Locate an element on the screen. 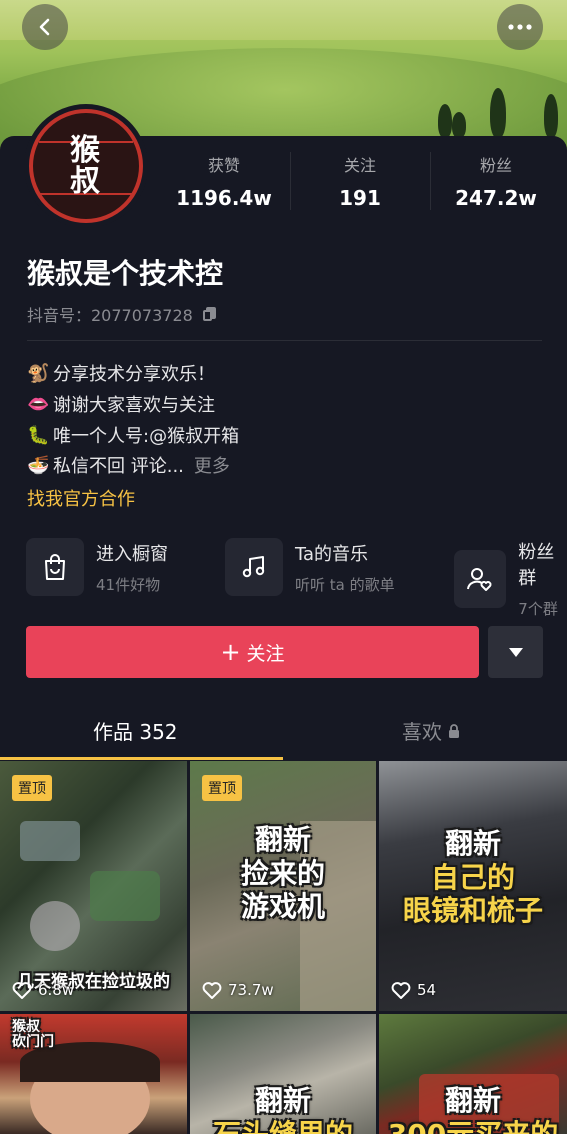 The width and height of the screenshot is (567, 1134). video-tile: 置顶 翻新 捡来的 游戏机 73.7w is located at coordinates (283, 886).